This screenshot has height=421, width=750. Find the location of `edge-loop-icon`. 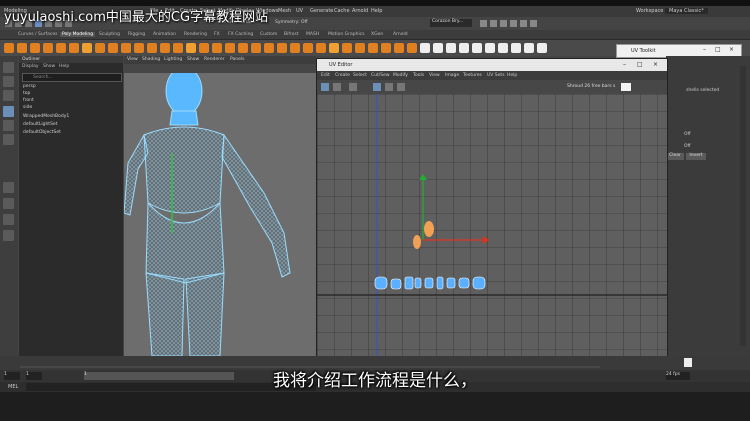

edge-loop-icon is located at coordinates (360, 48).